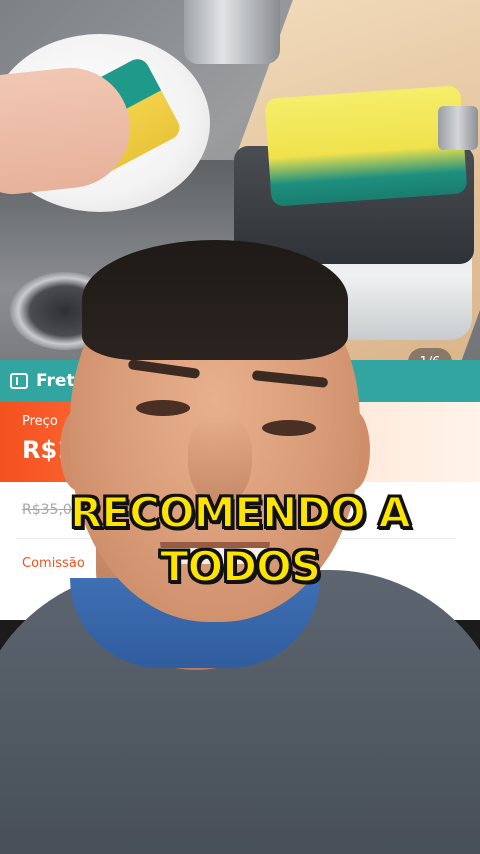 The height and width of the screenshot is (854, 480). Describe the element at coordinates (240, 540) in the screenshot. I see `caption: RECOMENDO A TODOS` at that location.